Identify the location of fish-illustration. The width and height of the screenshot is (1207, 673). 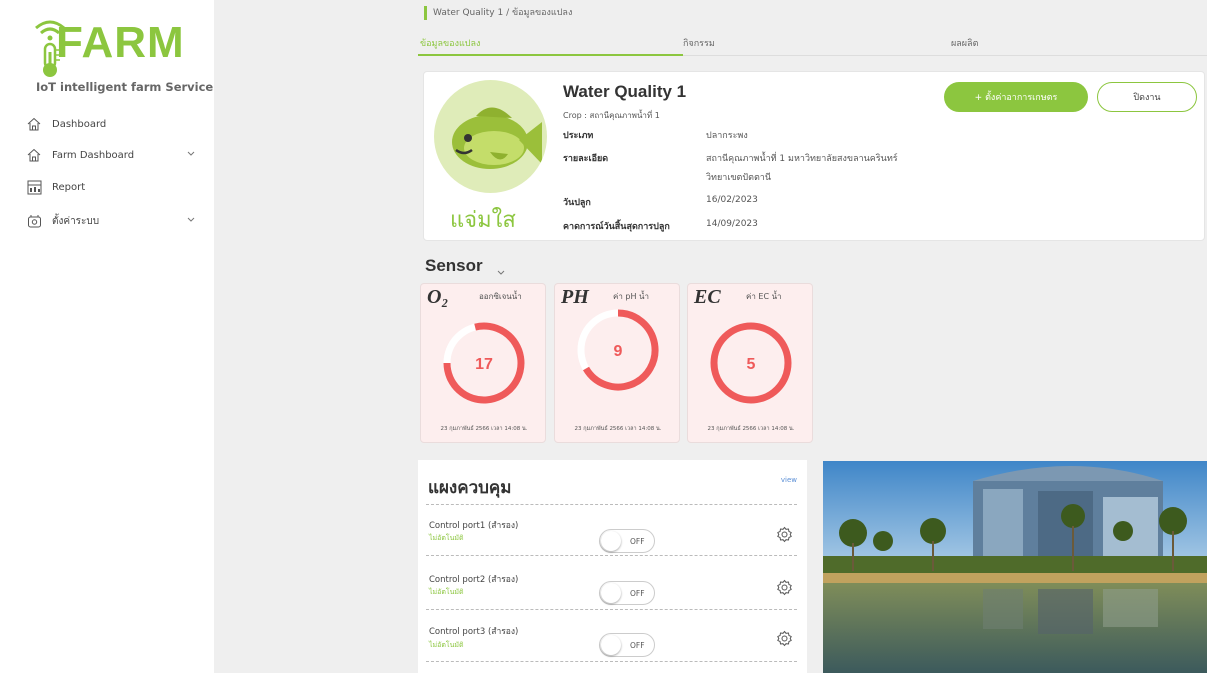
(490, 136).